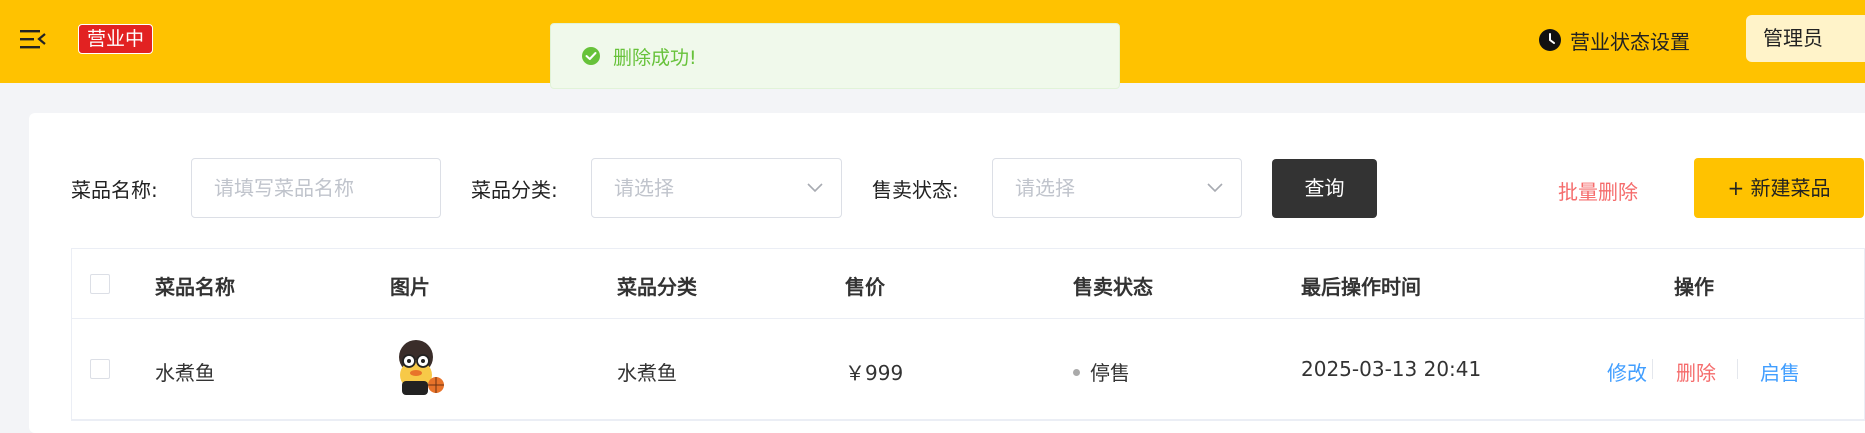  Describe the element at coordinates (1805, 38) in the screenshot. I see `admin-menu: 管理员` at that location.